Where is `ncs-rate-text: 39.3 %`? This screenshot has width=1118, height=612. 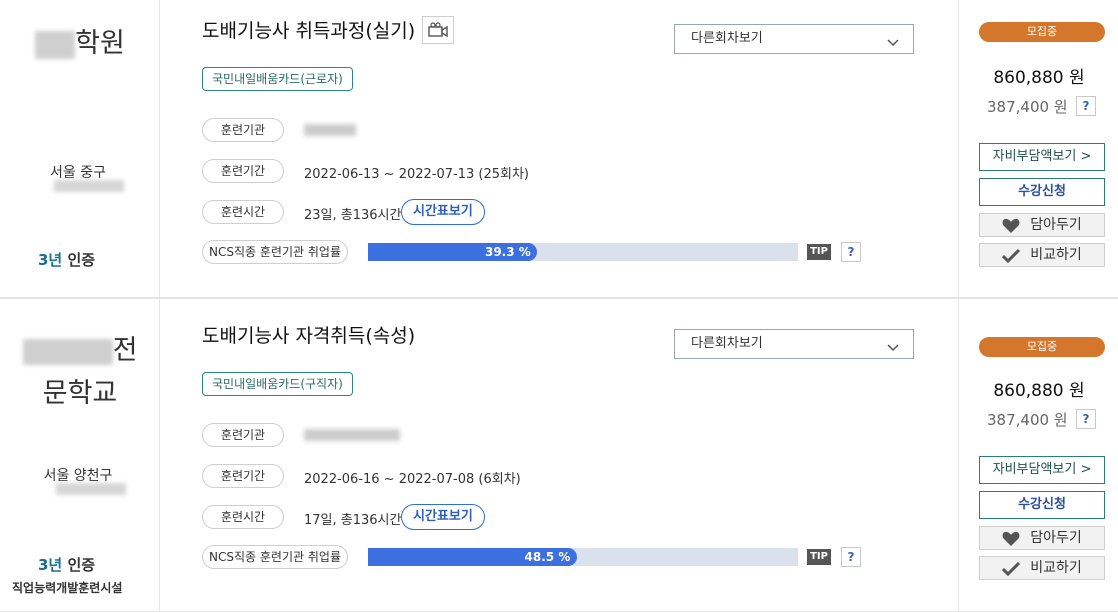
ncs-rate-text: 39.3 % is located at coordinates (507, 252).